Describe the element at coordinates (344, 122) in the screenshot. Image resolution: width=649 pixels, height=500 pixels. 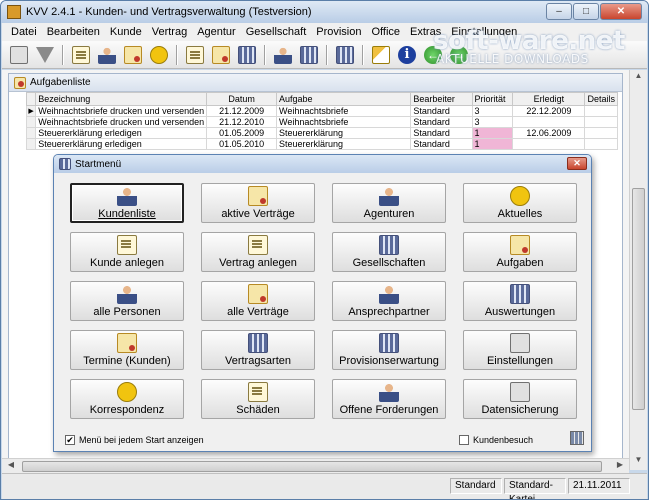
I see `cell-aufgabe: Weihnachtsbriefe` at that location.